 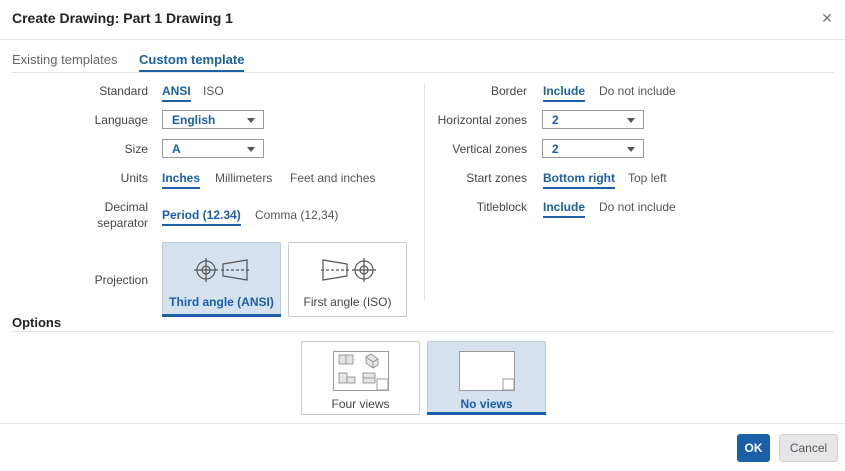 What do you see at coordinates (37, 322) in the screenshot?
I see `options-title: Options` at bounding box center [37, 322].